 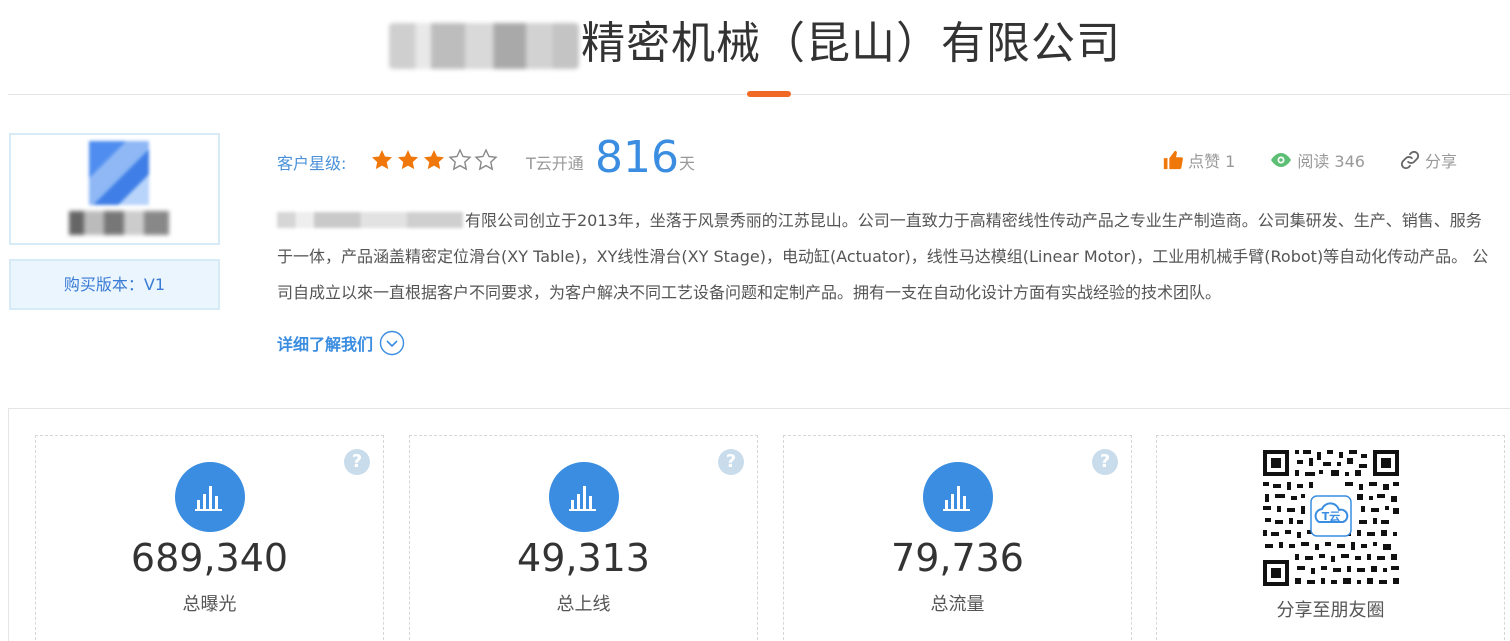 What do you see at coordinates (957, 604) in the screenshot?
I see `stat-label: 总流量` at bounding box center [957, 604].